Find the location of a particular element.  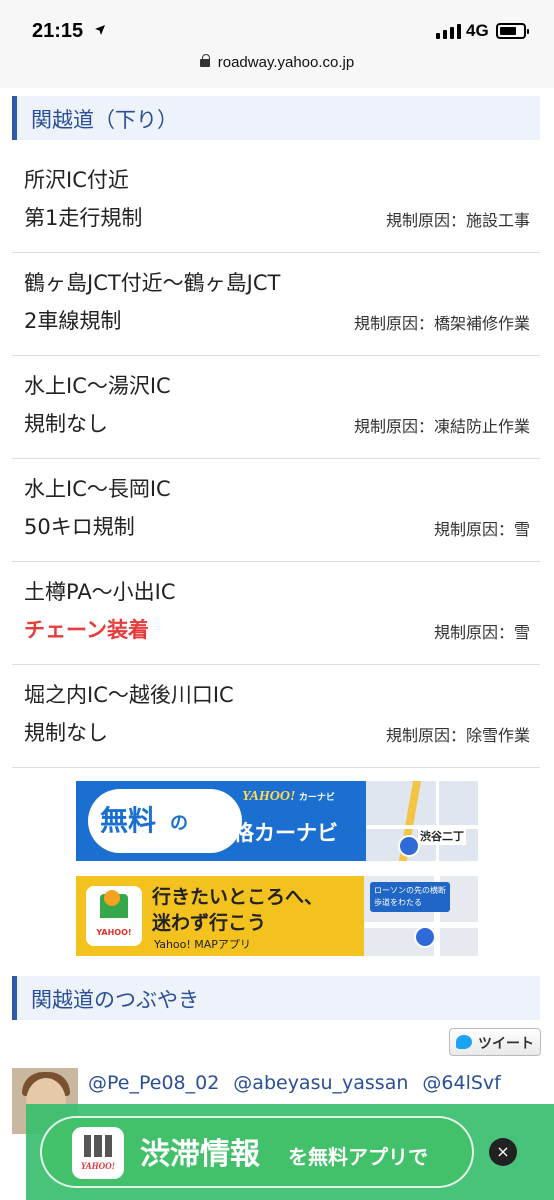

carnavi-ad-banner: 無料 の YAHOO! カーナビ 本格カーナビ 渋谷二丁 is located at coordinates (277, 821).